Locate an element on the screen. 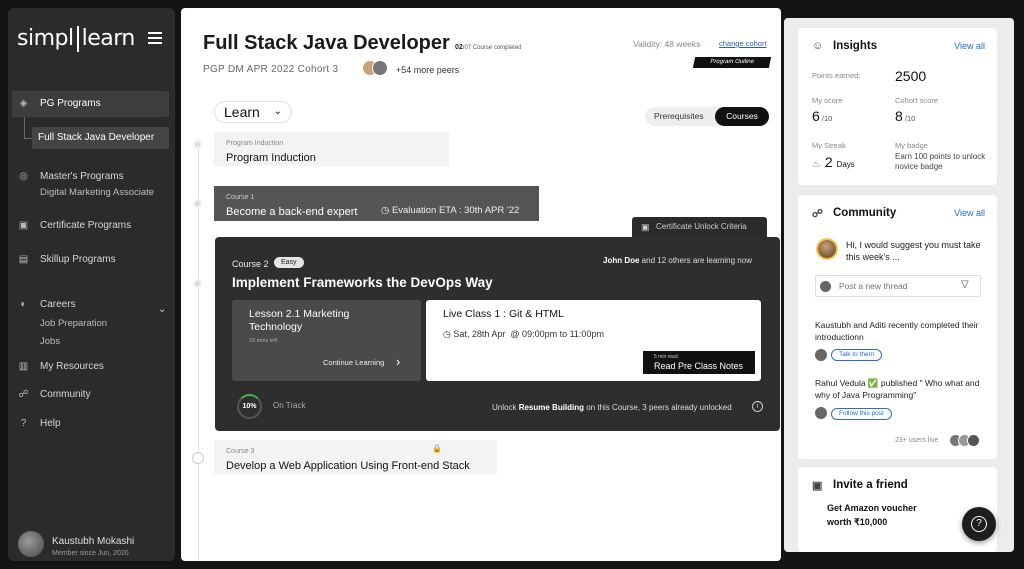 Image resolution: width=1024 pixels, height=569 pixels. peers-count: +54 more peers is located at coordinates (427, 70).